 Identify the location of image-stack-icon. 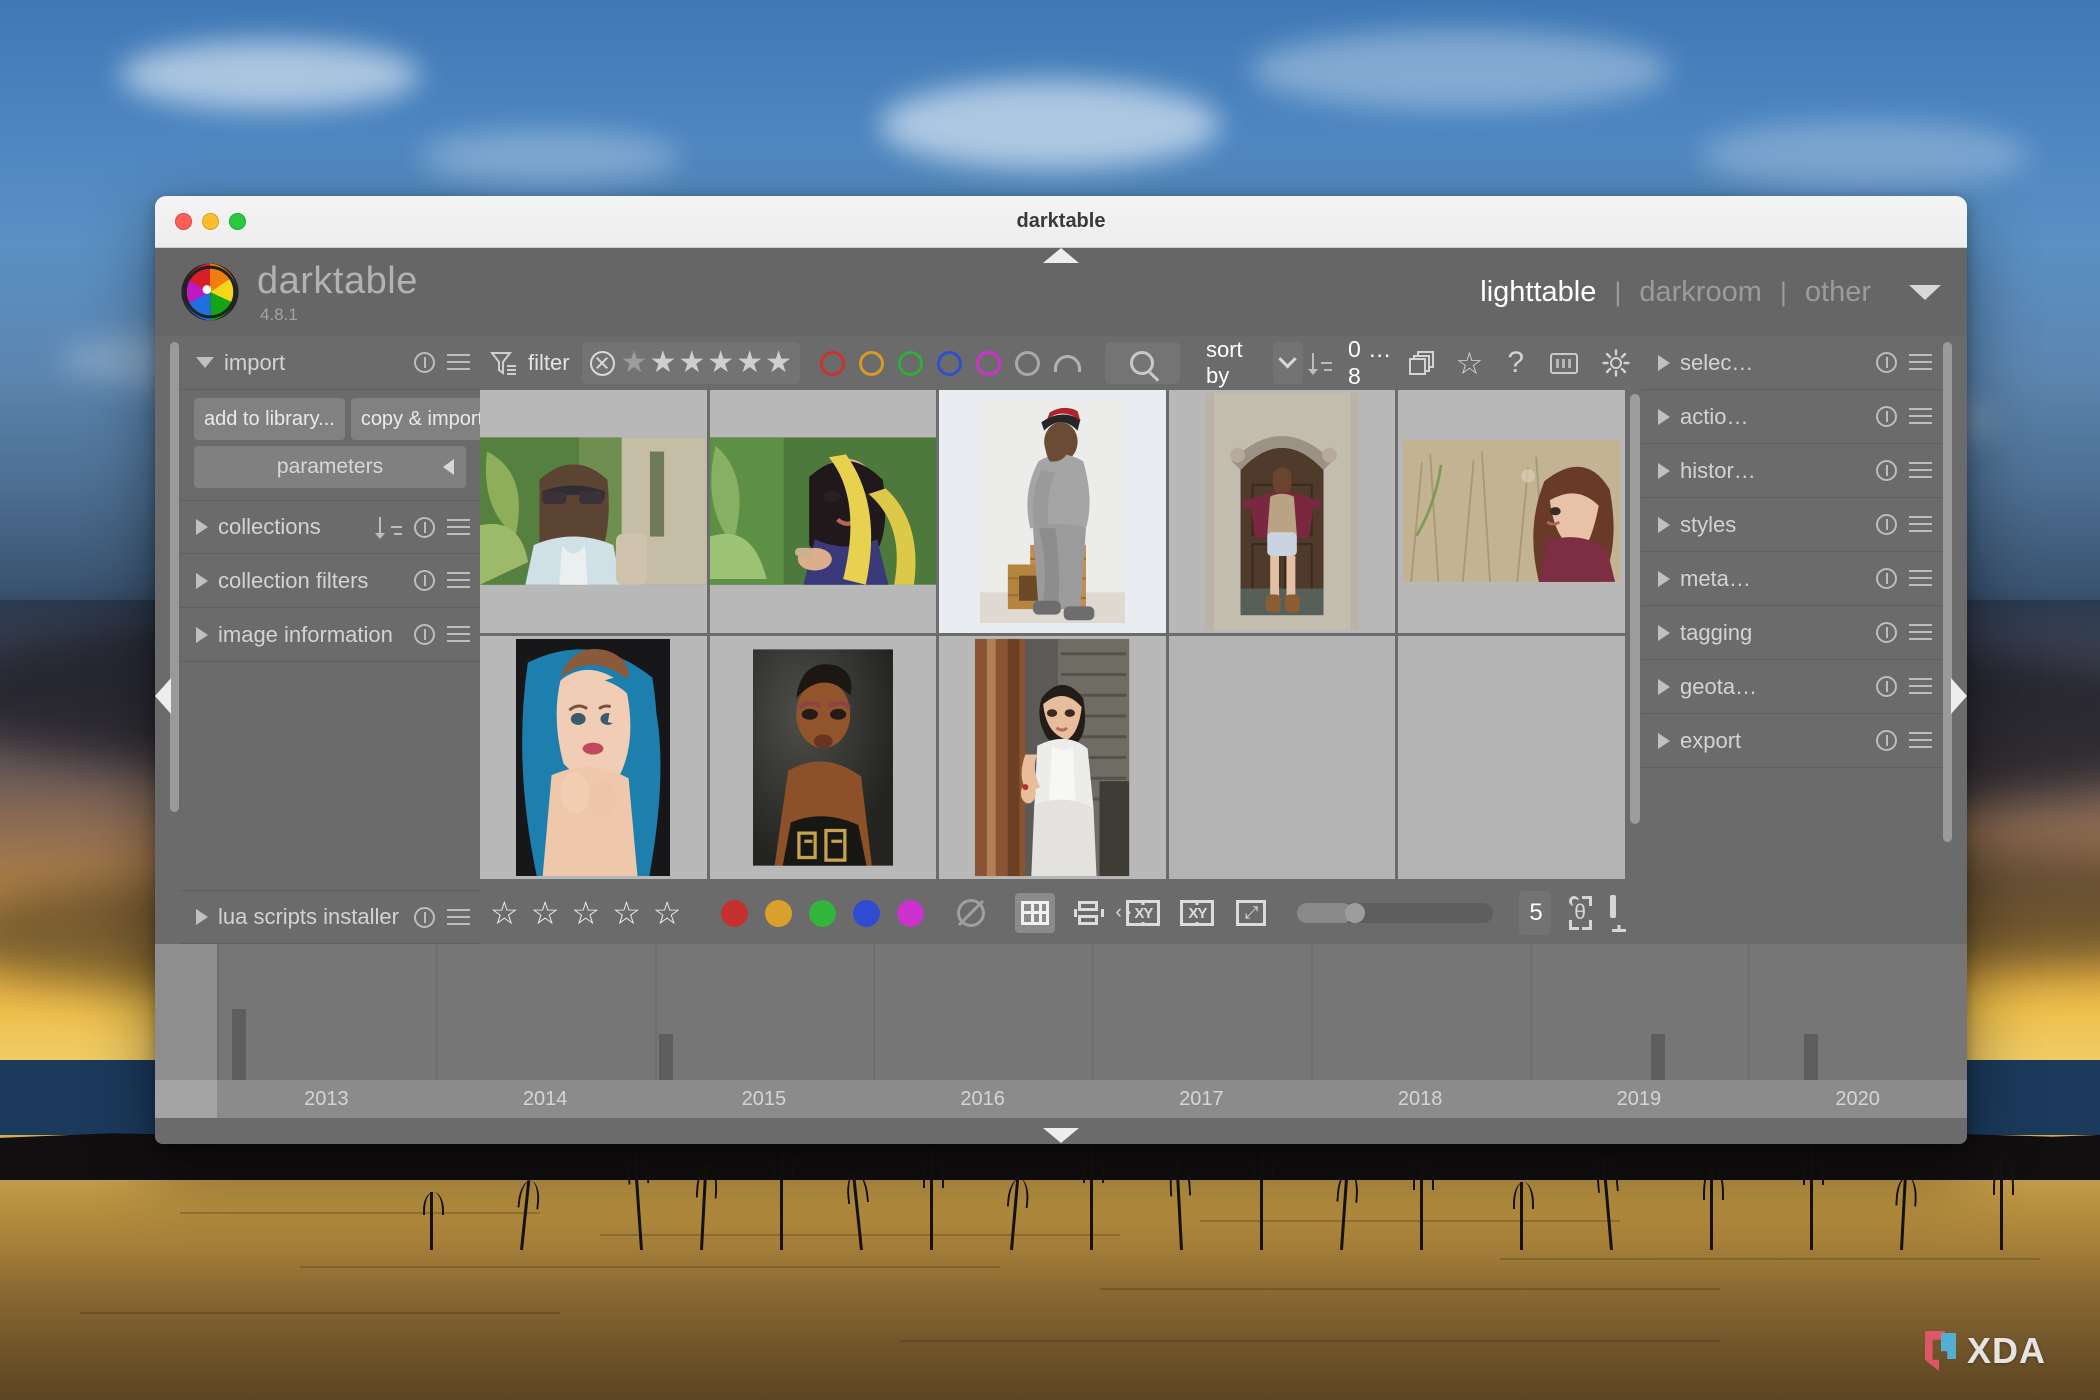
(1421, 363).